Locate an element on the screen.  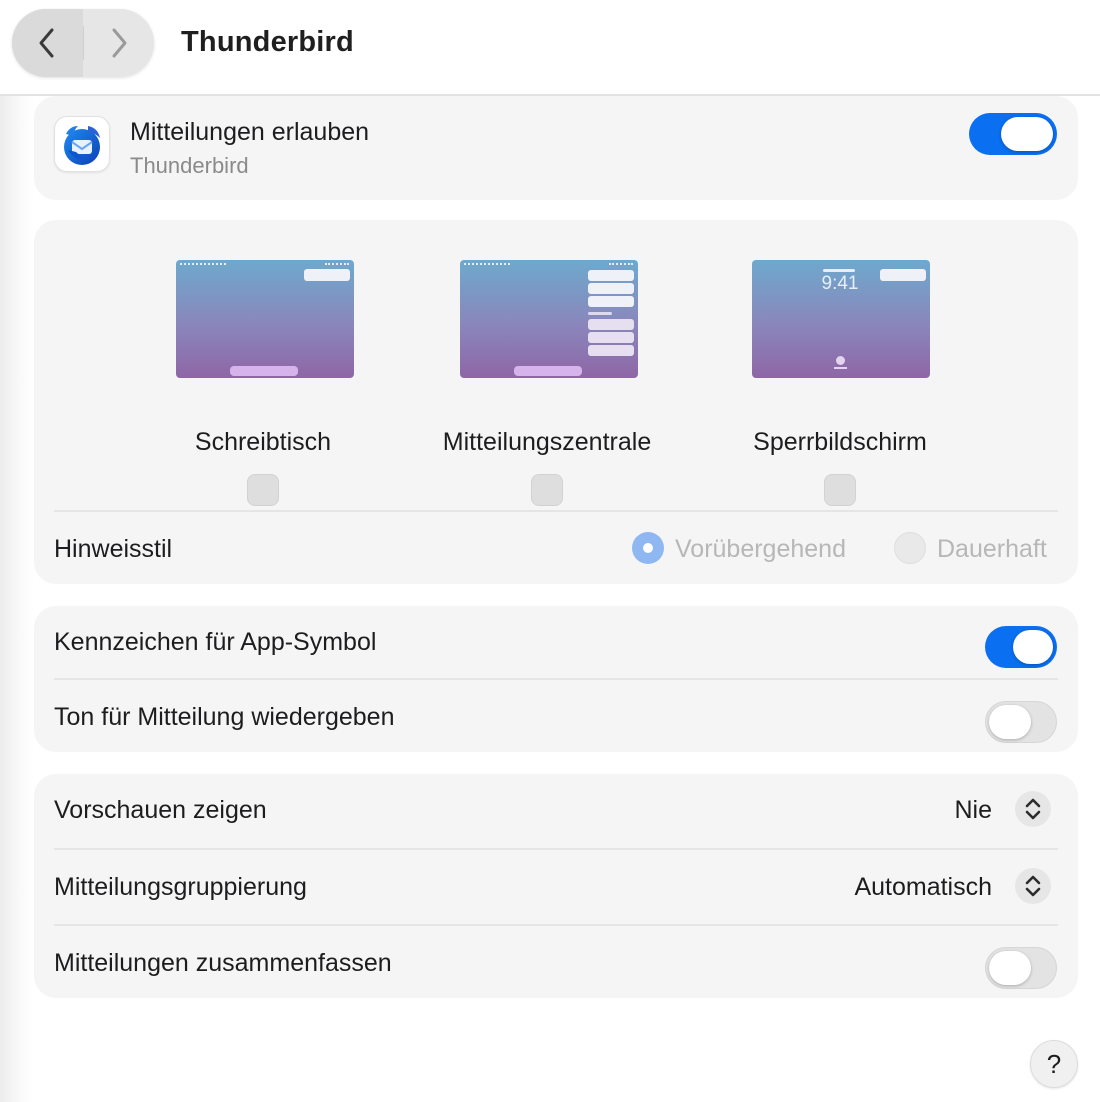
badges-toggle is located at coordinates (1021, 647).